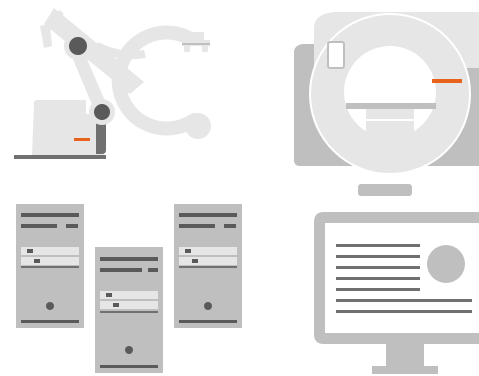 This screenshot has width=479, height=376. I want to click on server-tower-middle, so click(129, 310).